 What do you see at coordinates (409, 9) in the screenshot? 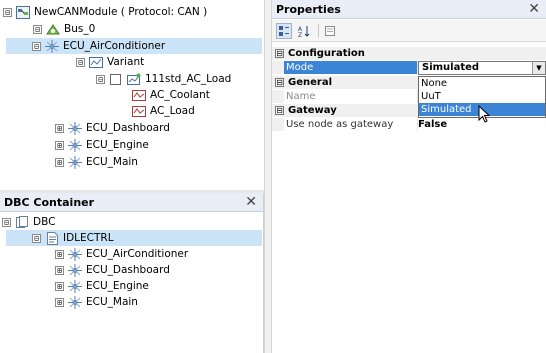
I see `properties-header: Properties ✕` at bounding box center [409, 9].